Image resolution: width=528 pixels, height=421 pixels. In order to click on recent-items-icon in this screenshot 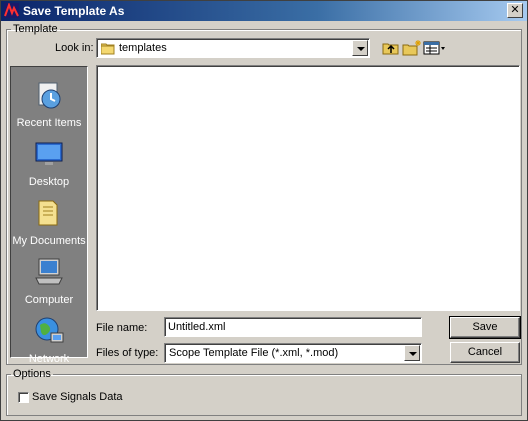, I will do `click(49, 95)`.